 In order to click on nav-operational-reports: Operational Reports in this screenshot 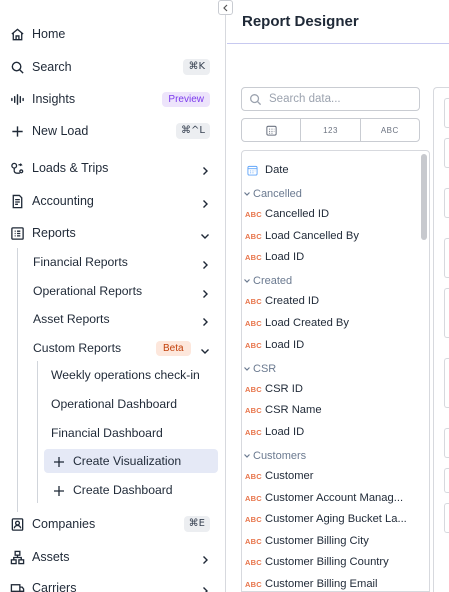, I will do `click(129, 291)`.